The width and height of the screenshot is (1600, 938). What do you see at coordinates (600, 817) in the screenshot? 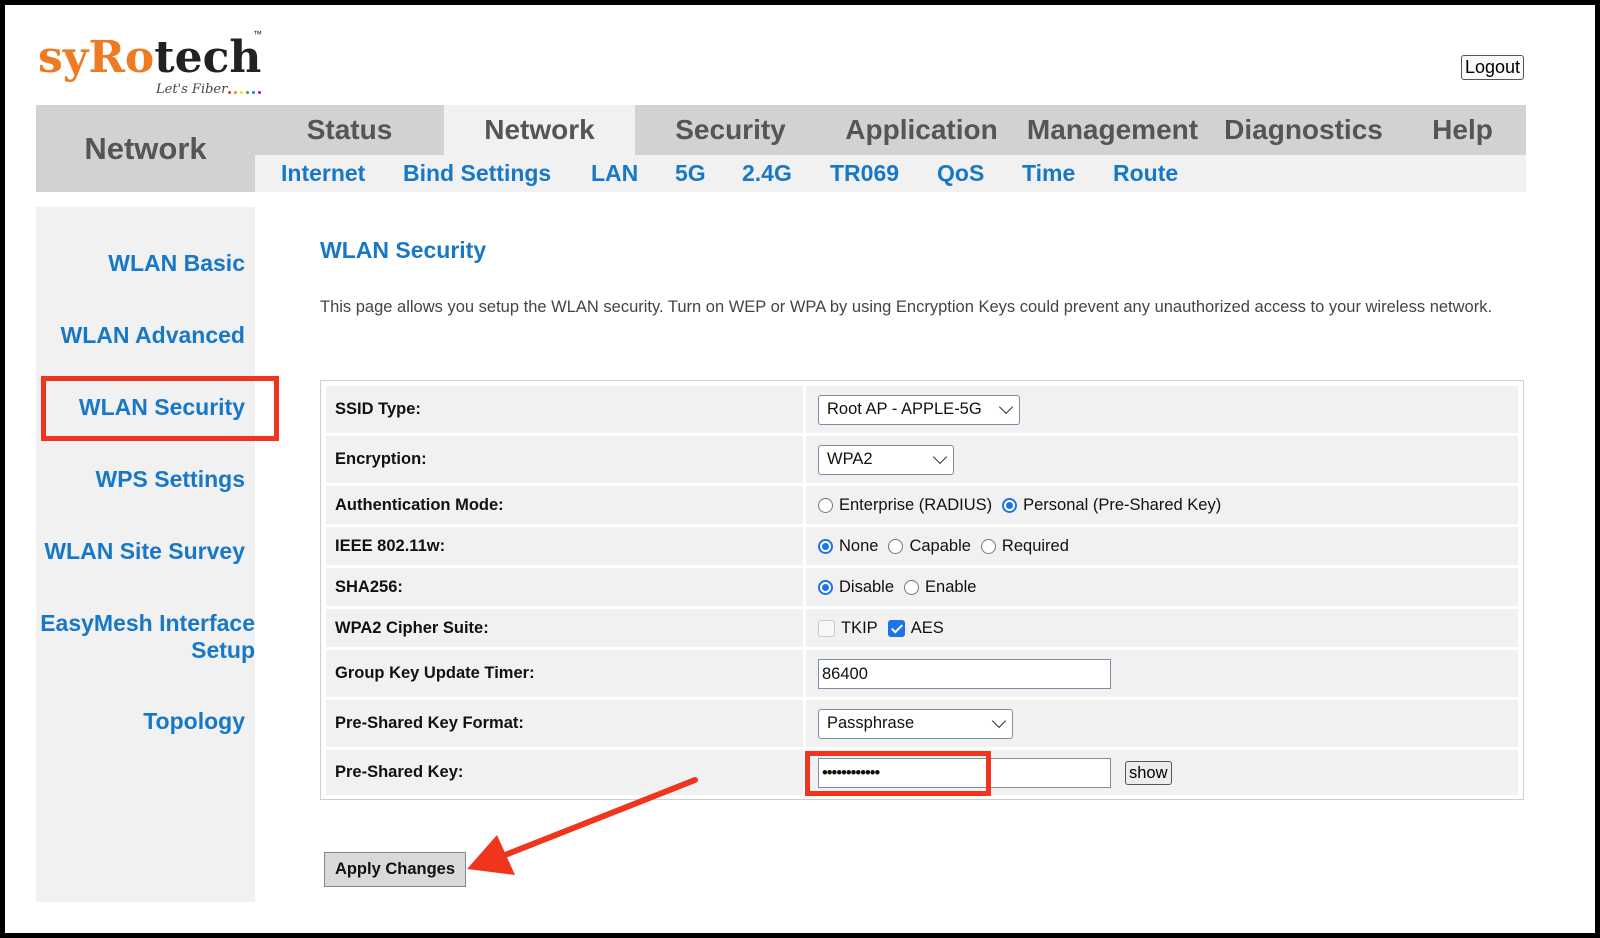
I see `arrow-shaft` at bounding box center [600, 817].